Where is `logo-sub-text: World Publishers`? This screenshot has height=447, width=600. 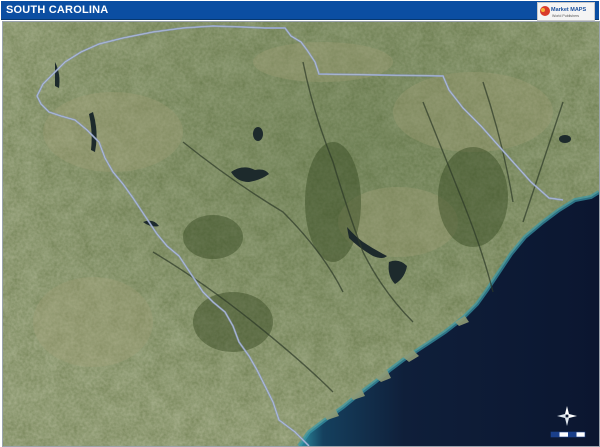 logo-sub-text: World Publishers is located at coordinates (565, 16).